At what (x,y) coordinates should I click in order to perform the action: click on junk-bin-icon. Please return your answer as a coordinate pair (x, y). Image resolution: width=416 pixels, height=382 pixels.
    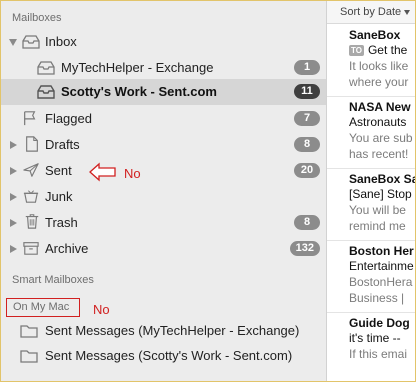
    Looking at the image, I should click on (31, 196).